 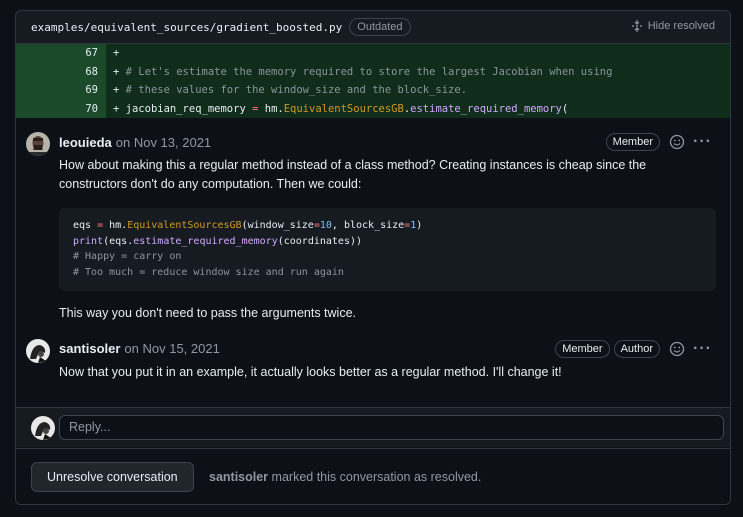 I want to click on code-token: print, so click(x=88, y=241).